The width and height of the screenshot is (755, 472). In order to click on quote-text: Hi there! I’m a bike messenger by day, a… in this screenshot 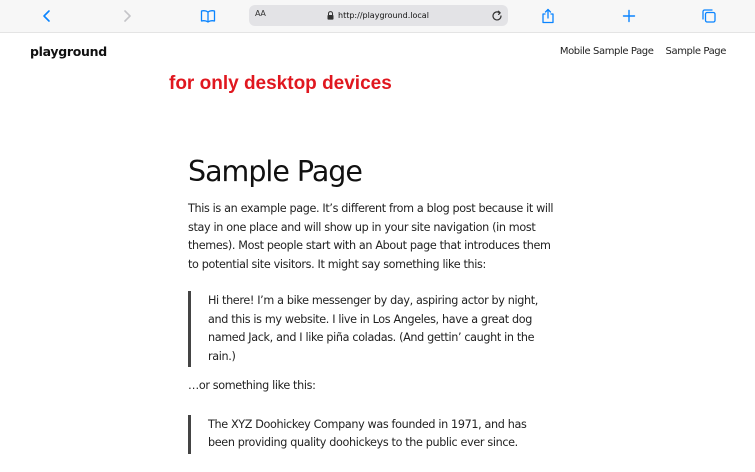, I will do `click(373, 328)`.